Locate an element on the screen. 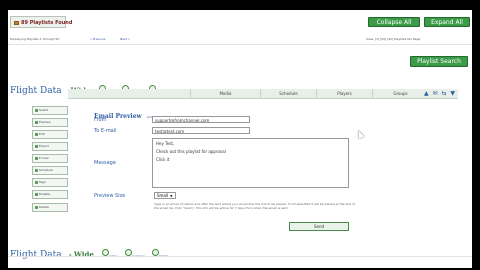 The height and width of the screenshot is (270, 480). from-field: support@fromchannel.com is located at coordinates (201, 119).